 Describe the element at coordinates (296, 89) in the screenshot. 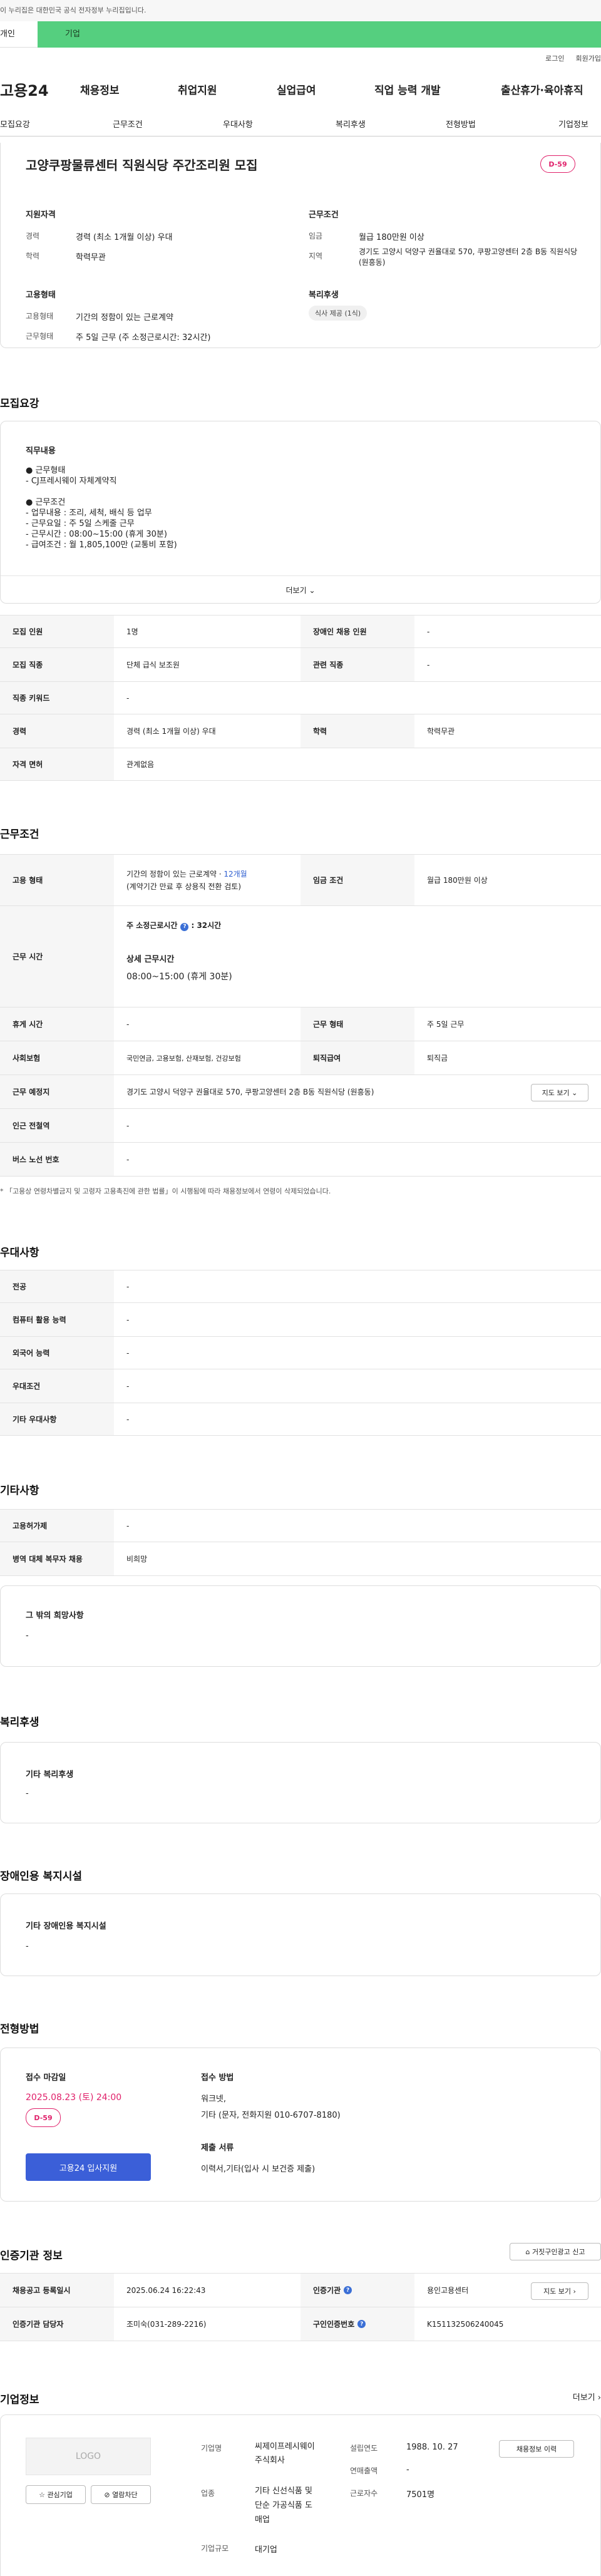

I see `gnb-unemployment: 실업급여` at that location.